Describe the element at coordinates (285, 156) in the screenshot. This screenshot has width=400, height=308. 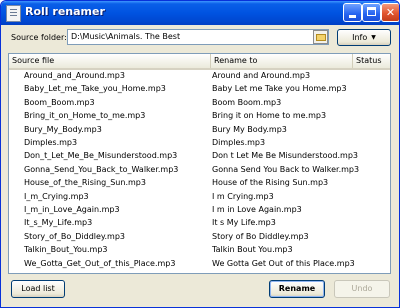
I see `rename-to-cell: Don t Let Me Be Misunderstood.mp3` at that location.